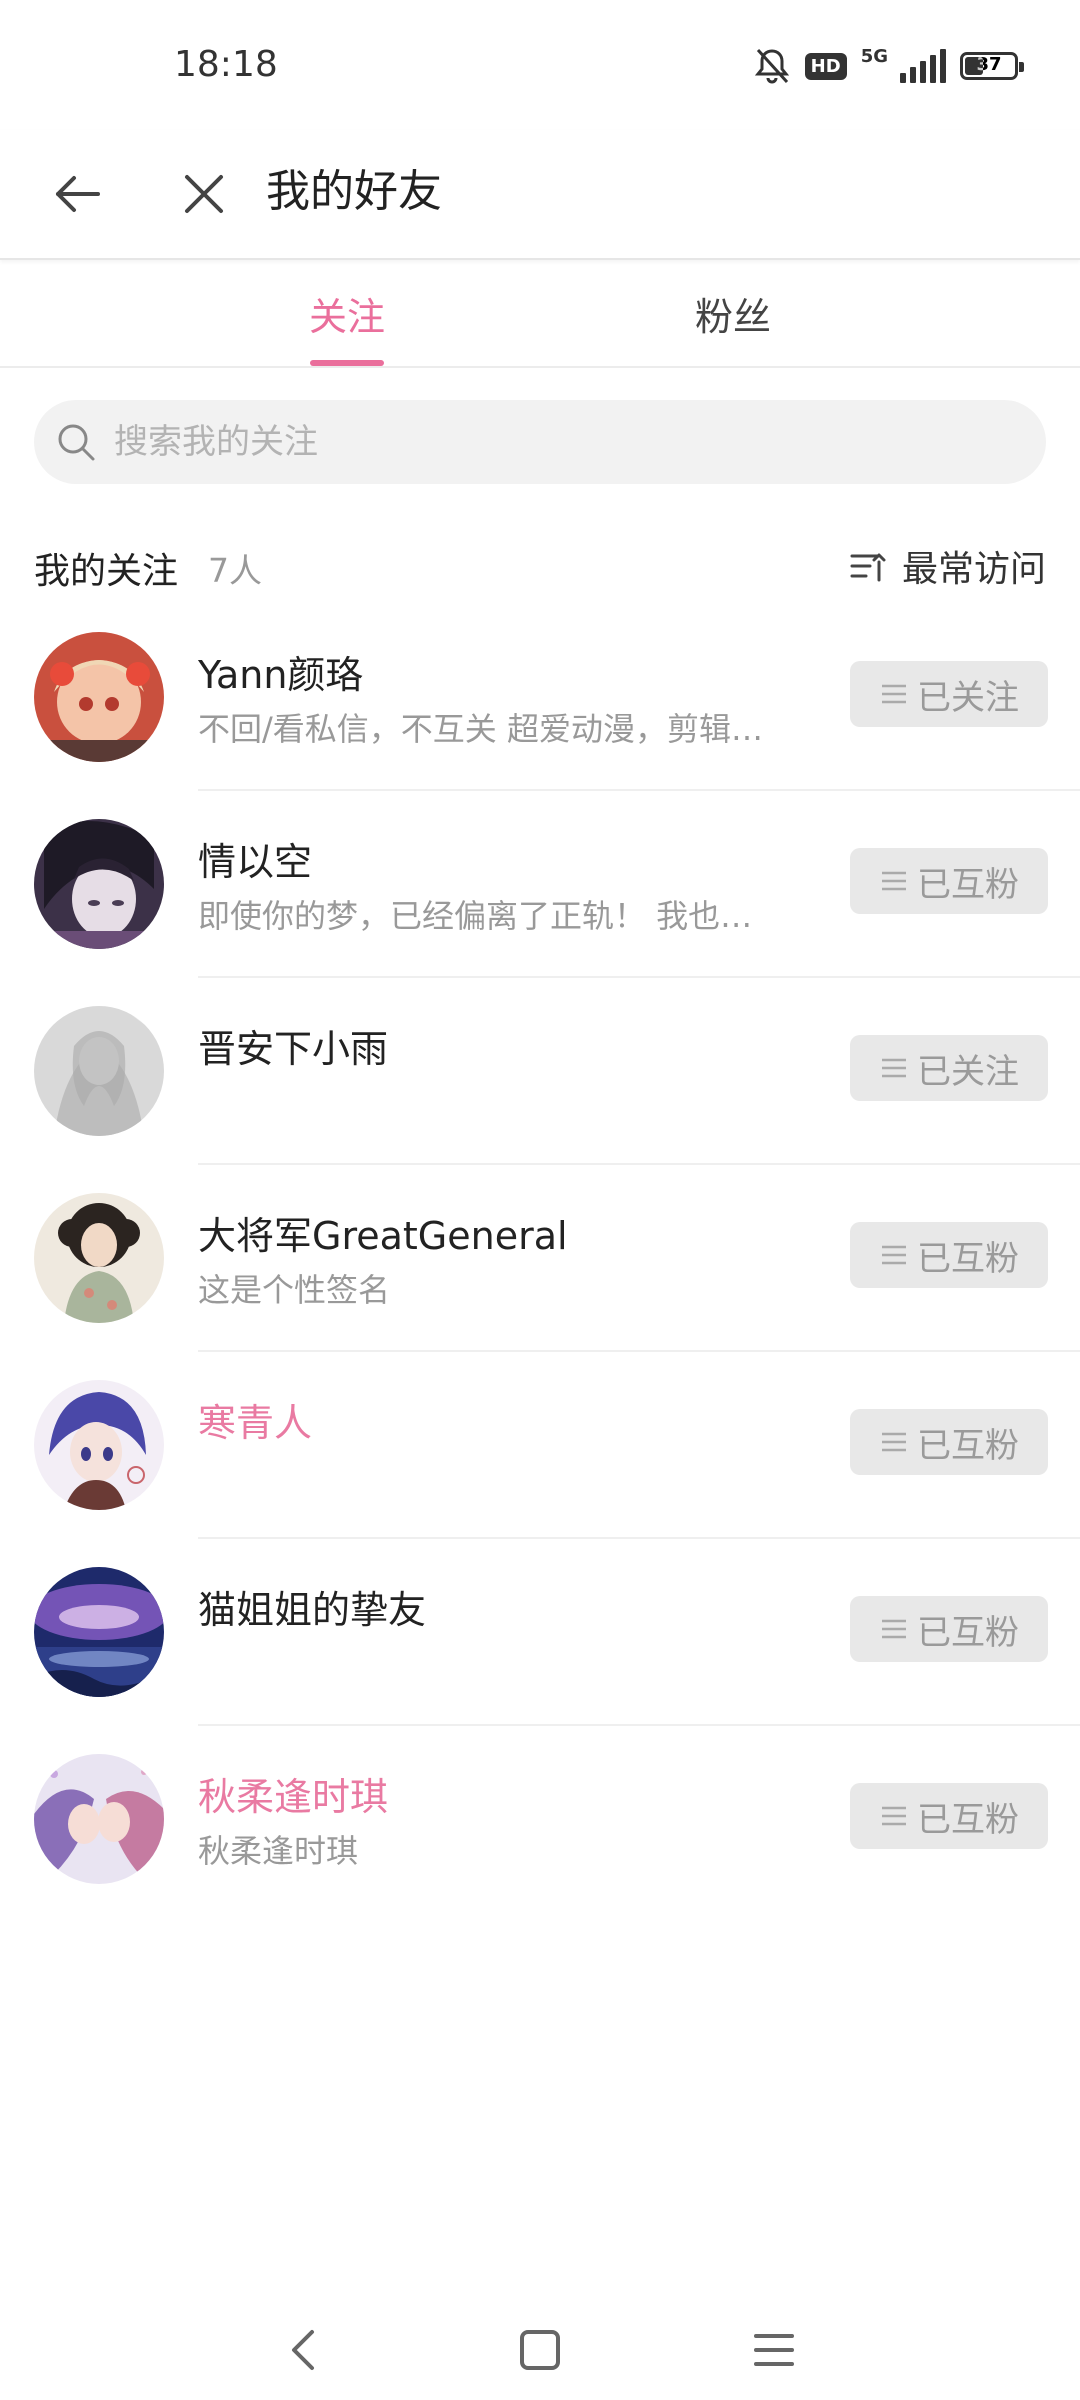 This screenshot has width=1080, height=2400. I want to click on list-item: 晋安下小雨 已关注, so click(540, 1071).